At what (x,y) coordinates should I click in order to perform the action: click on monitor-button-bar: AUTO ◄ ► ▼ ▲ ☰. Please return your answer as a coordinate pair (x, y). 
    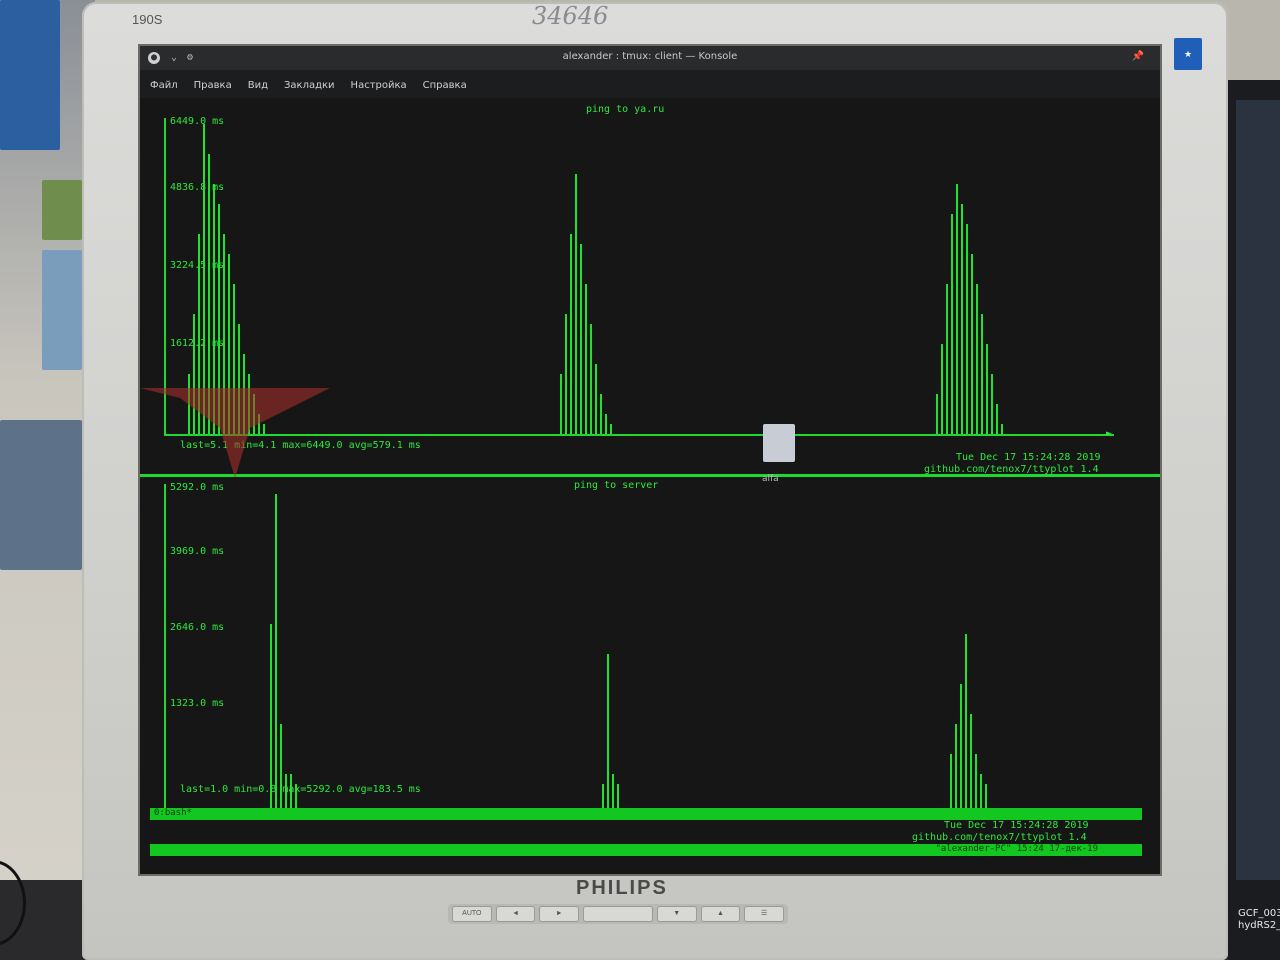
    Looking at the image, I should click on (618, 914).